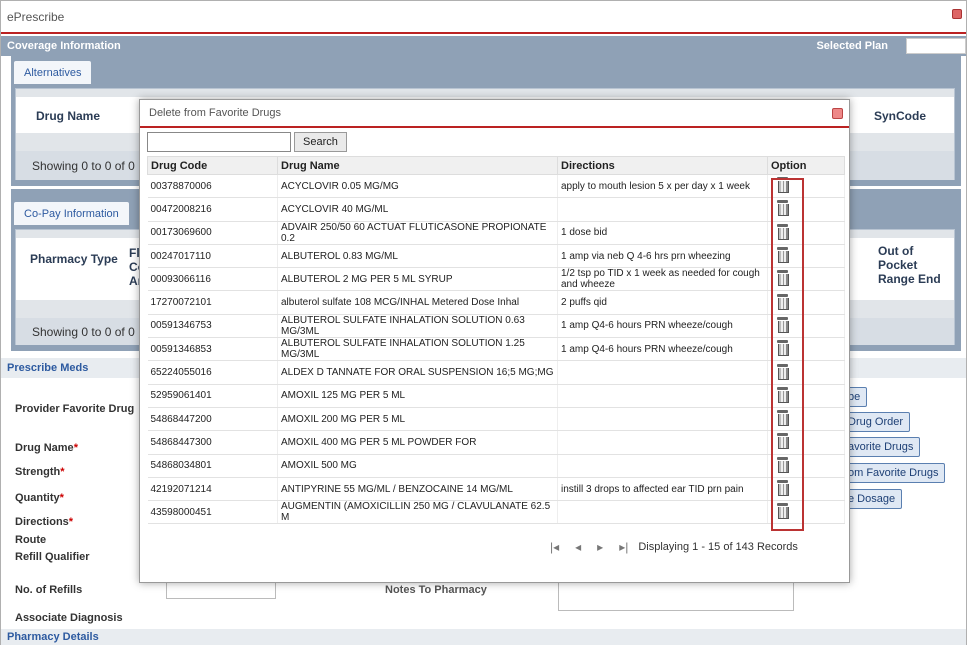  What do you see at coordinates (212, 419) in the screenshot?
I see `drug-code-cell: 54868447200` at bounding box center [212, 419].